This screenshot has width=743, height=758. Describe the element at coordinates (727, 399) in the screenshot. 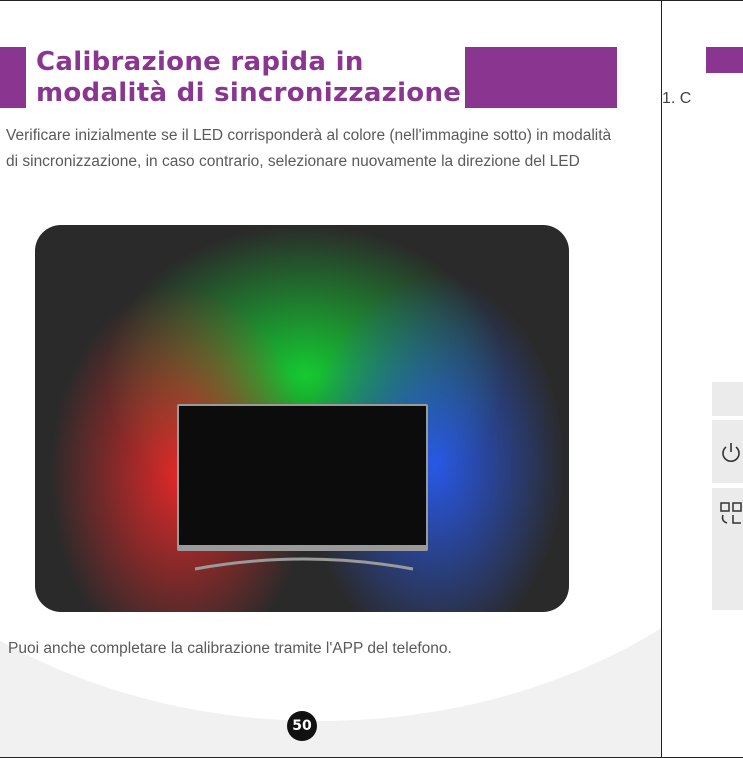

I see `app-menu-row` at that location.